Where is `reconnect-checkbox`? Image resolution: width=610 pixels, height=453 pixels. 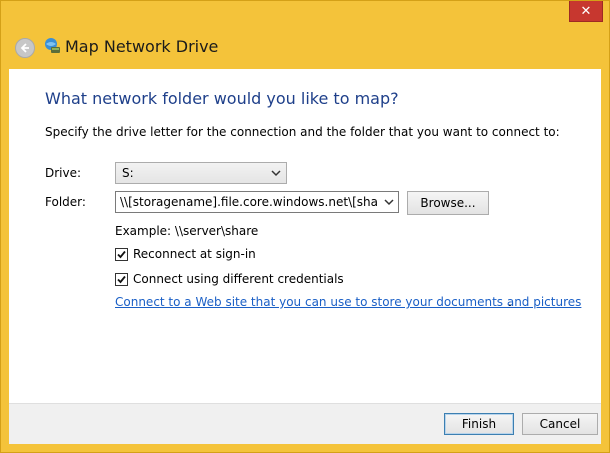
reconnect-checkbox is located at coordinates (121, 254).